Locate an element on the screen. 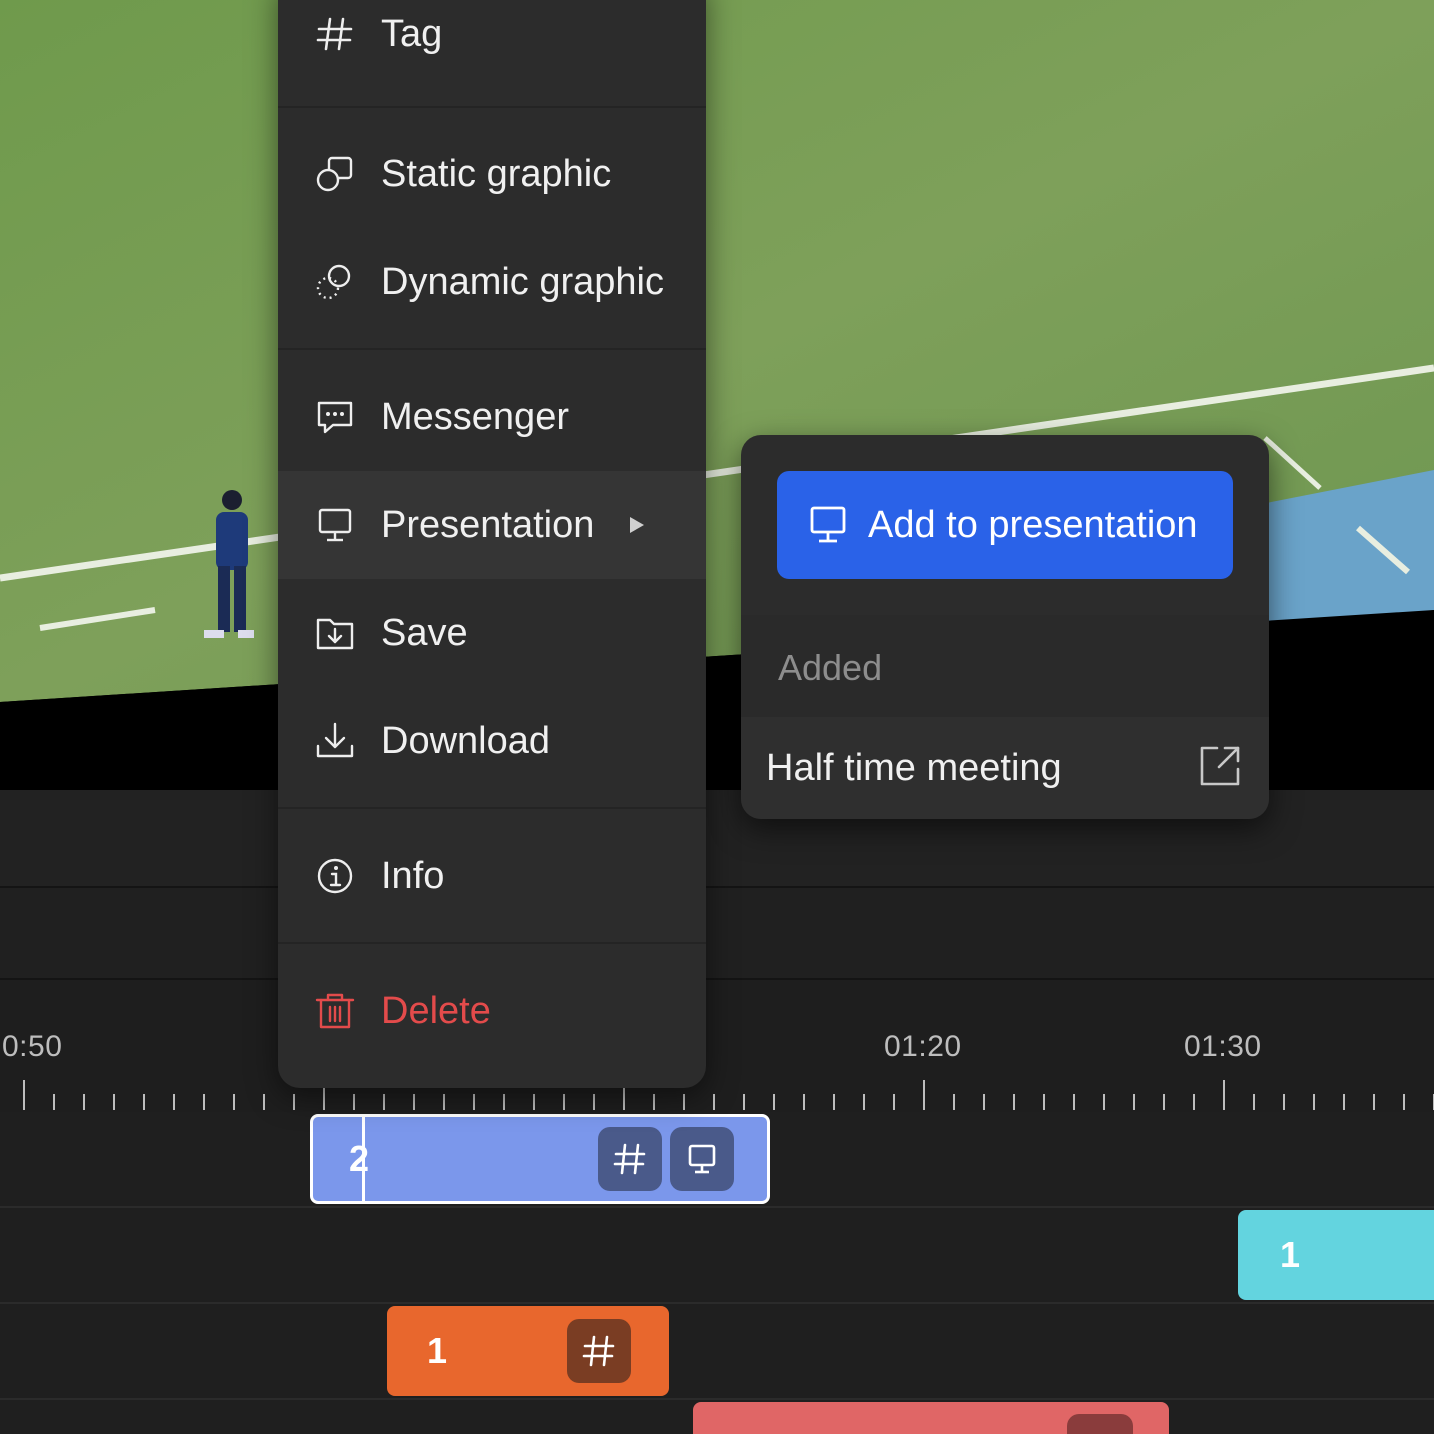 Image resolution: width=1434 pixels, height=1434 pixels. static-graphic-icon is located at coordinates (334, 174).